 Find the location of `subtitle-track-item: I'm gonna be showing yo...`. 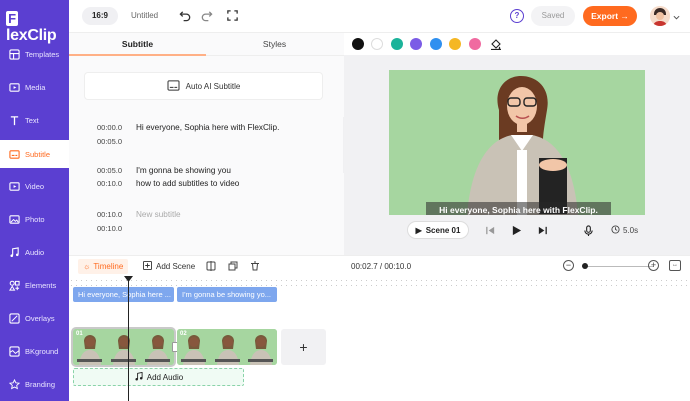

subtitle-track-item: I'm gonna be showing yo... is located at coordinates (227, 294).